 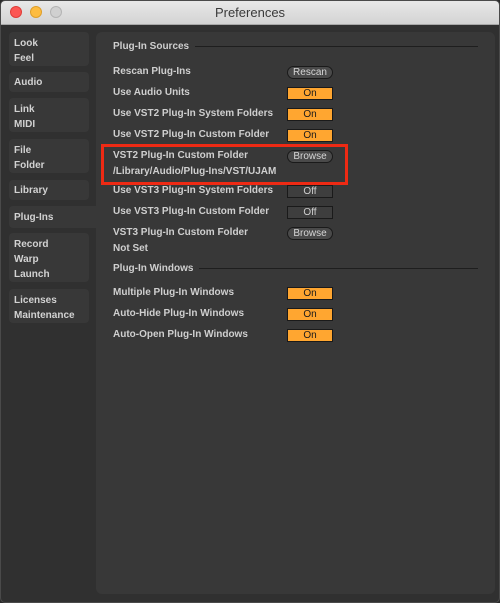 I want to click on use-vst3-system-folders-label: Use VST3 Plug-In System Folders, so click(x=193, y=190).